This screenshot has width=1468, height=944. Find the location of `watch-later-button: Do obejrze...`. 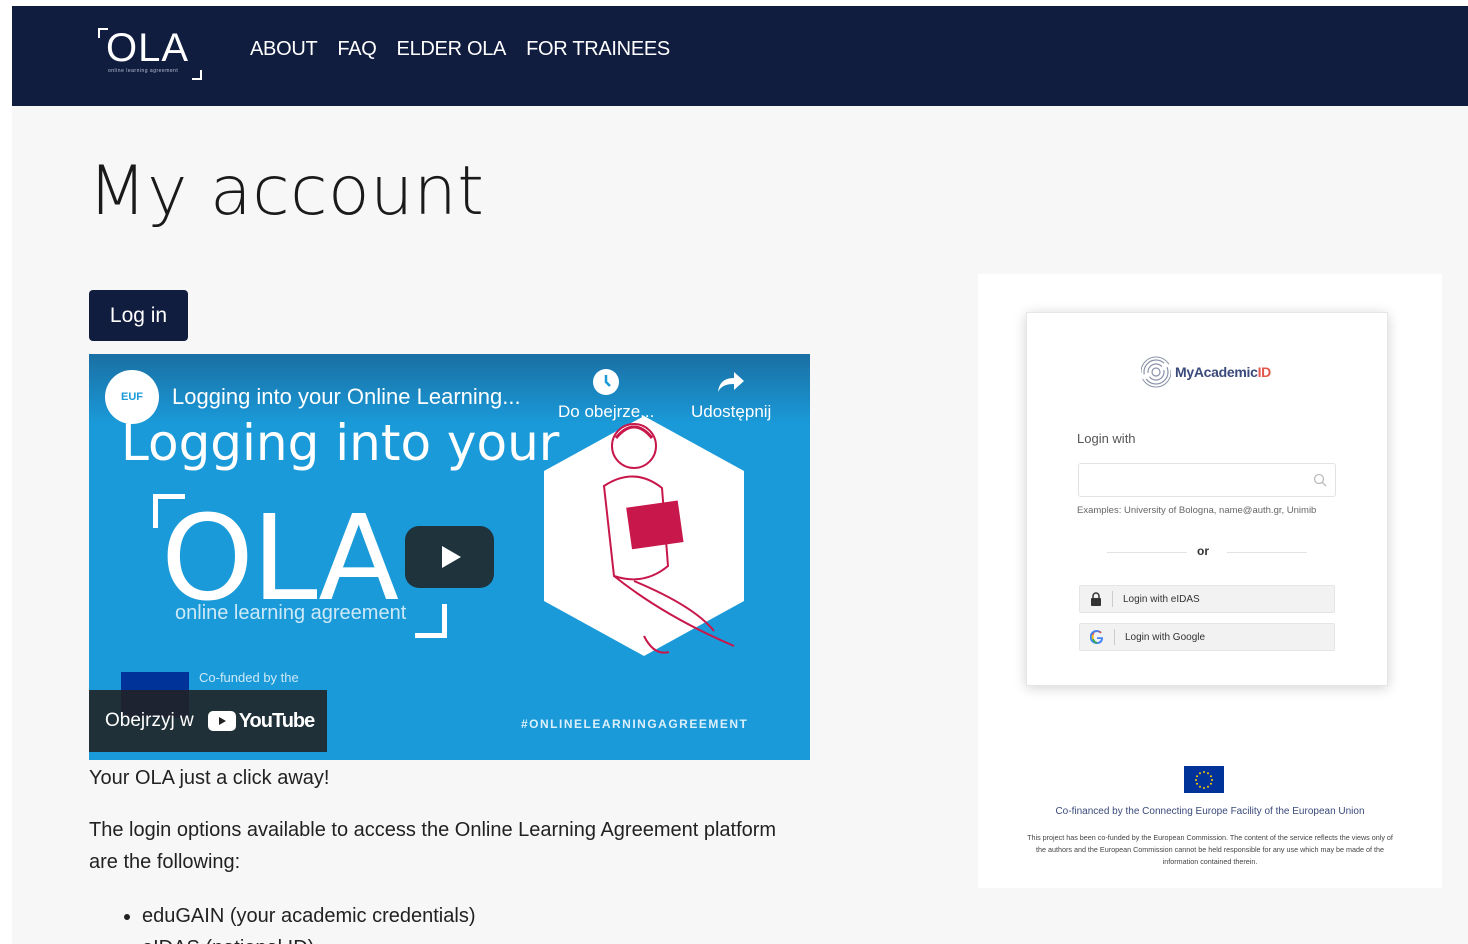

watch-later-button: Do obejrze... is located at coordinates (606, 395).